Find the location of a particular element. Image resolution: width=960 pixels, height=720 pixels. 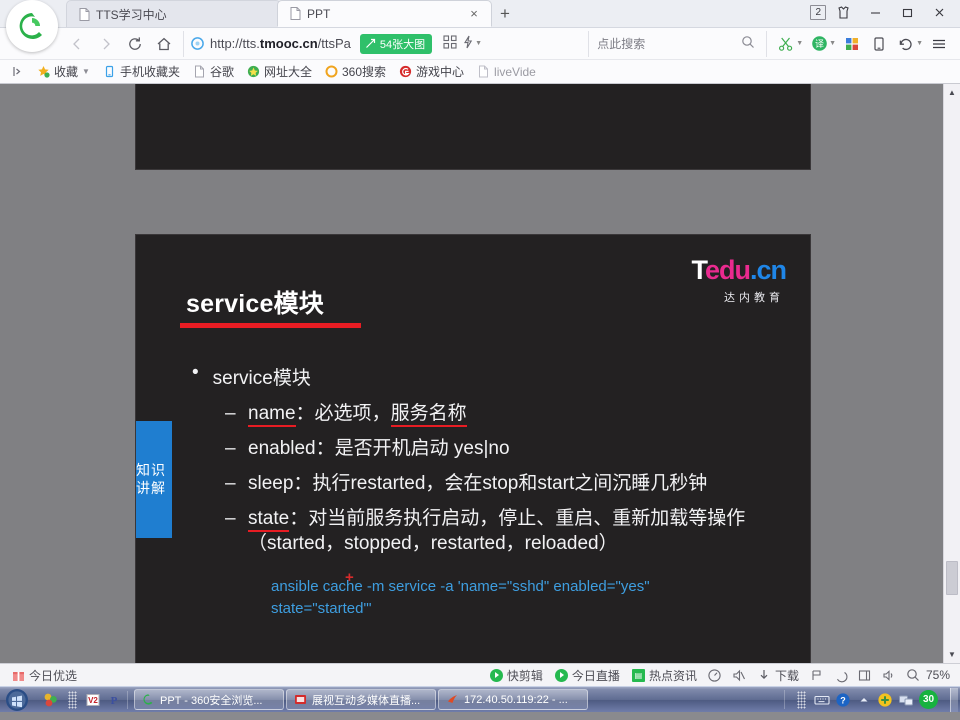

menu-icon is located at coordinates (939, 44).